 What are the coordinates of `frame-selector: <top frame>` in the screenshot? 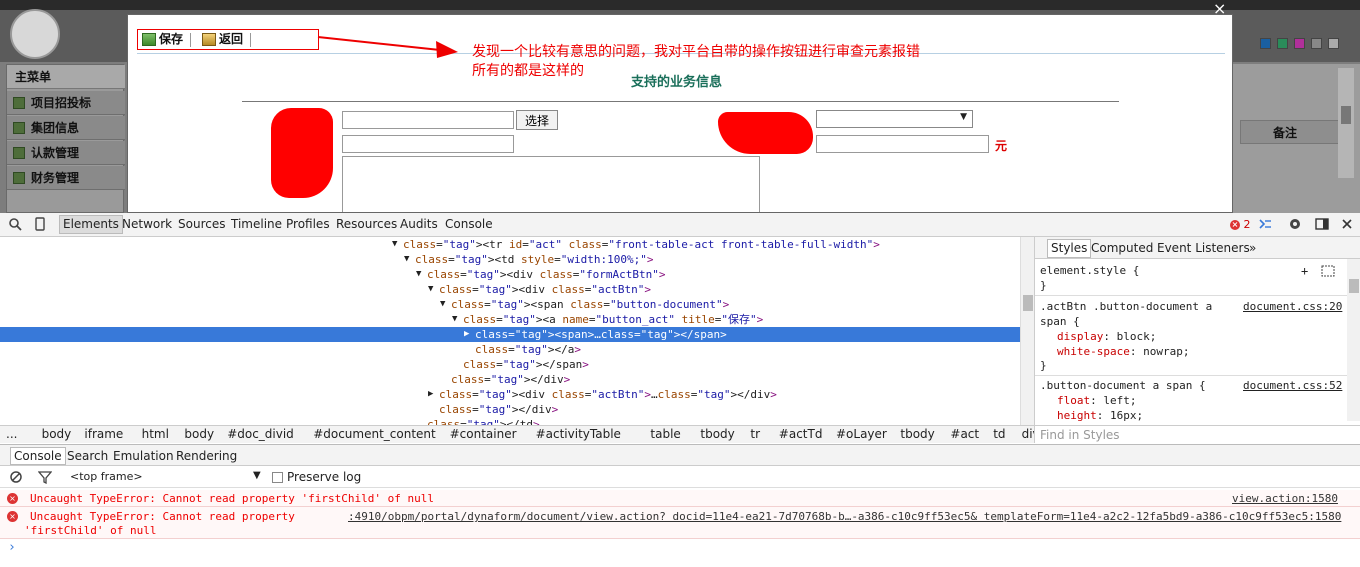 It's located at (106, 476).